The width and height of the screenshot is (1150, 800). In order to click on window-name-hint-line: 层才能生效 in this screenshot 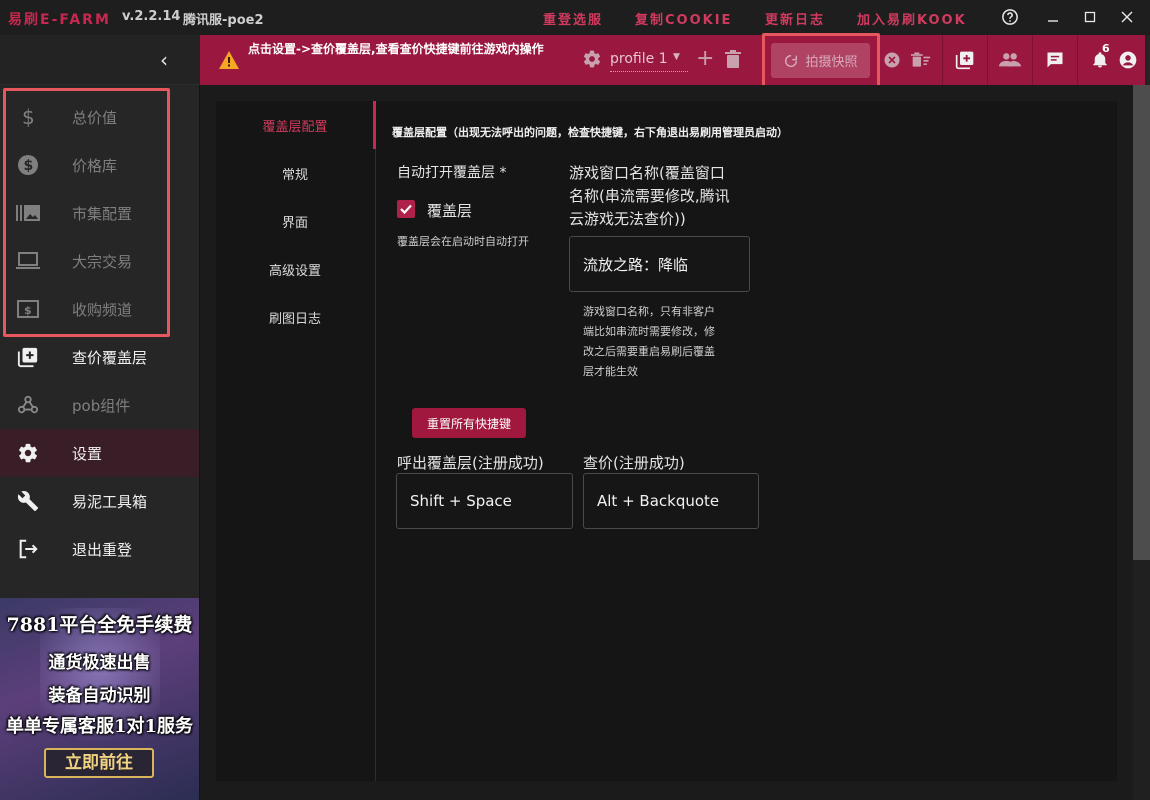, I will do `click(610, 371)`.